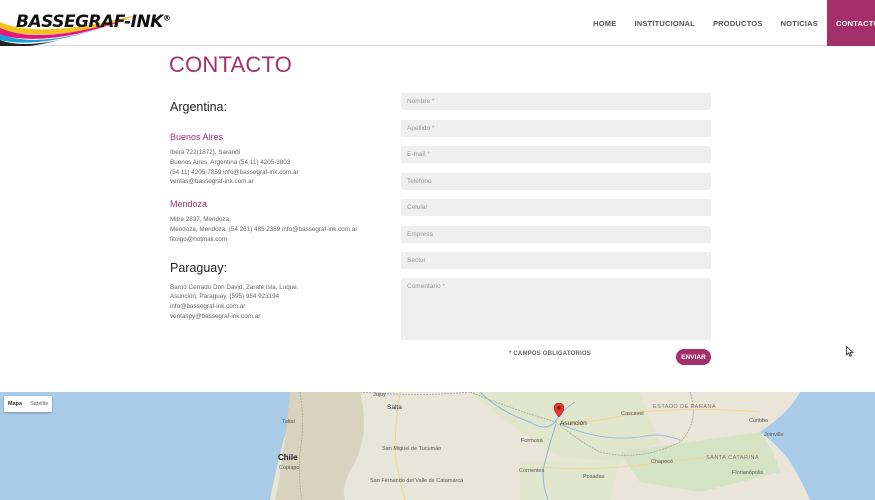  Describe the element at coordinates (225, 297) in the screenshot. I see `address-line: Asunción, Paraguay. (595) 984 923194` at that location.